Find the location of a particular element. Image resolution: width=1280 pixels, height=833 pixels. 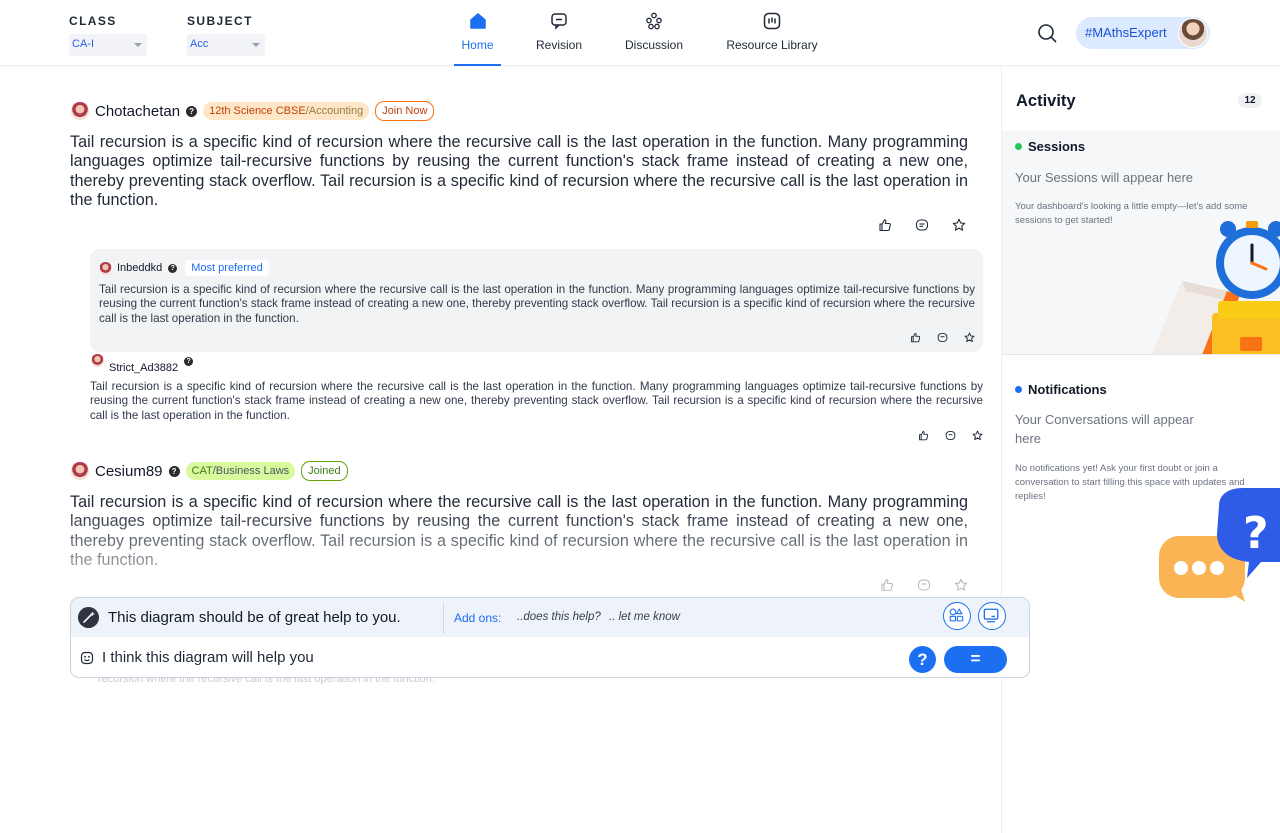

home-icon is located at coordinates (477, 21).